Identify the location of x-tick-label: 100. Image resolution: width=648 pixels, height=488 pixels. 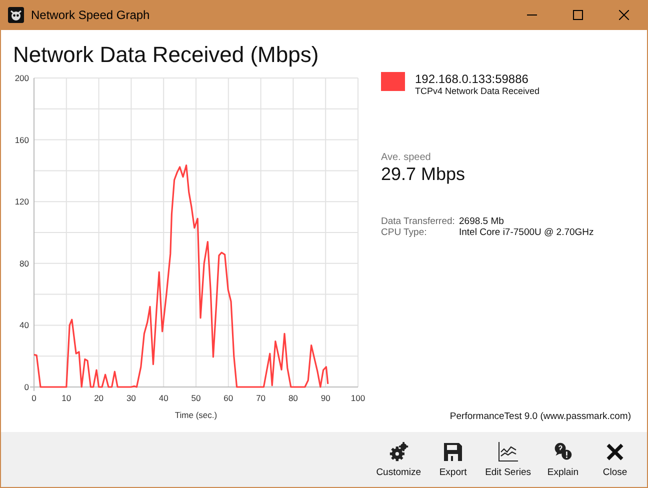
(358, 398).